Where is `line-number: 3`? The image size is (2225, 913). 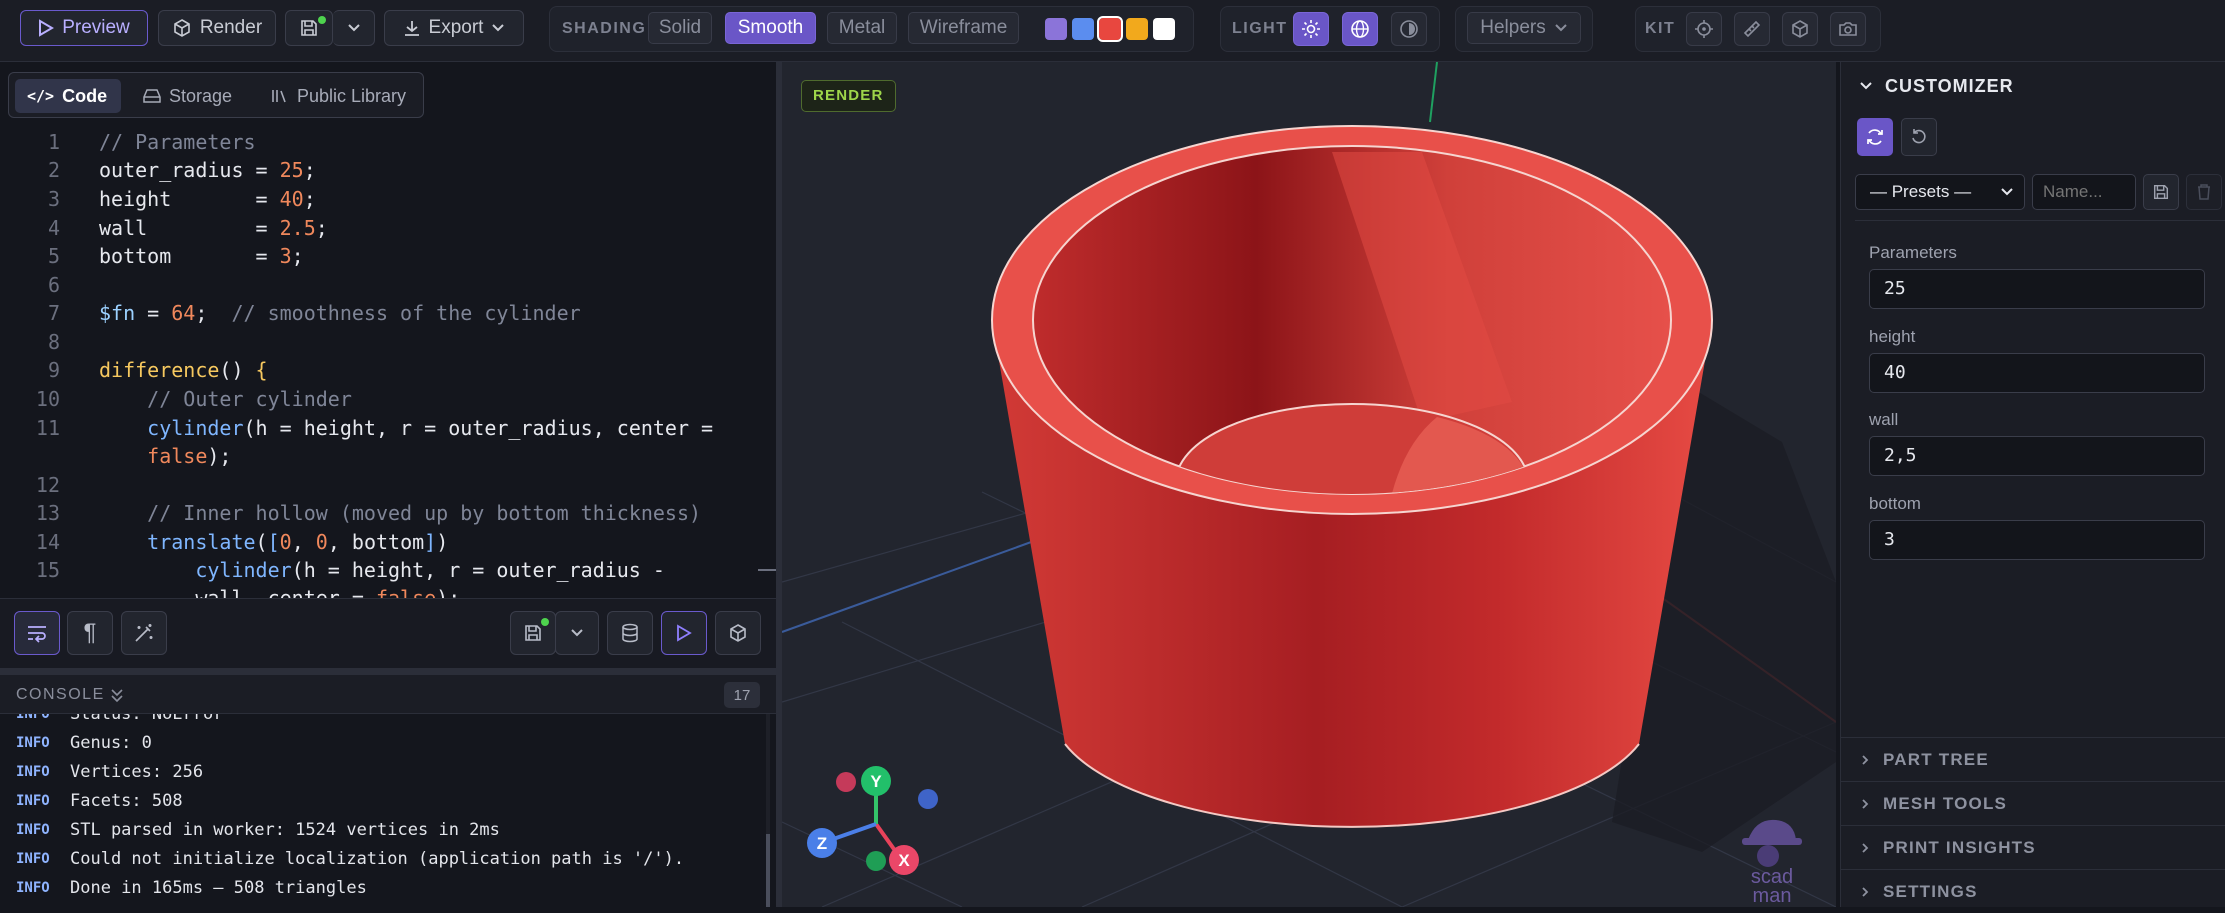
line-number: 3 is located at coordinates (53, 199).